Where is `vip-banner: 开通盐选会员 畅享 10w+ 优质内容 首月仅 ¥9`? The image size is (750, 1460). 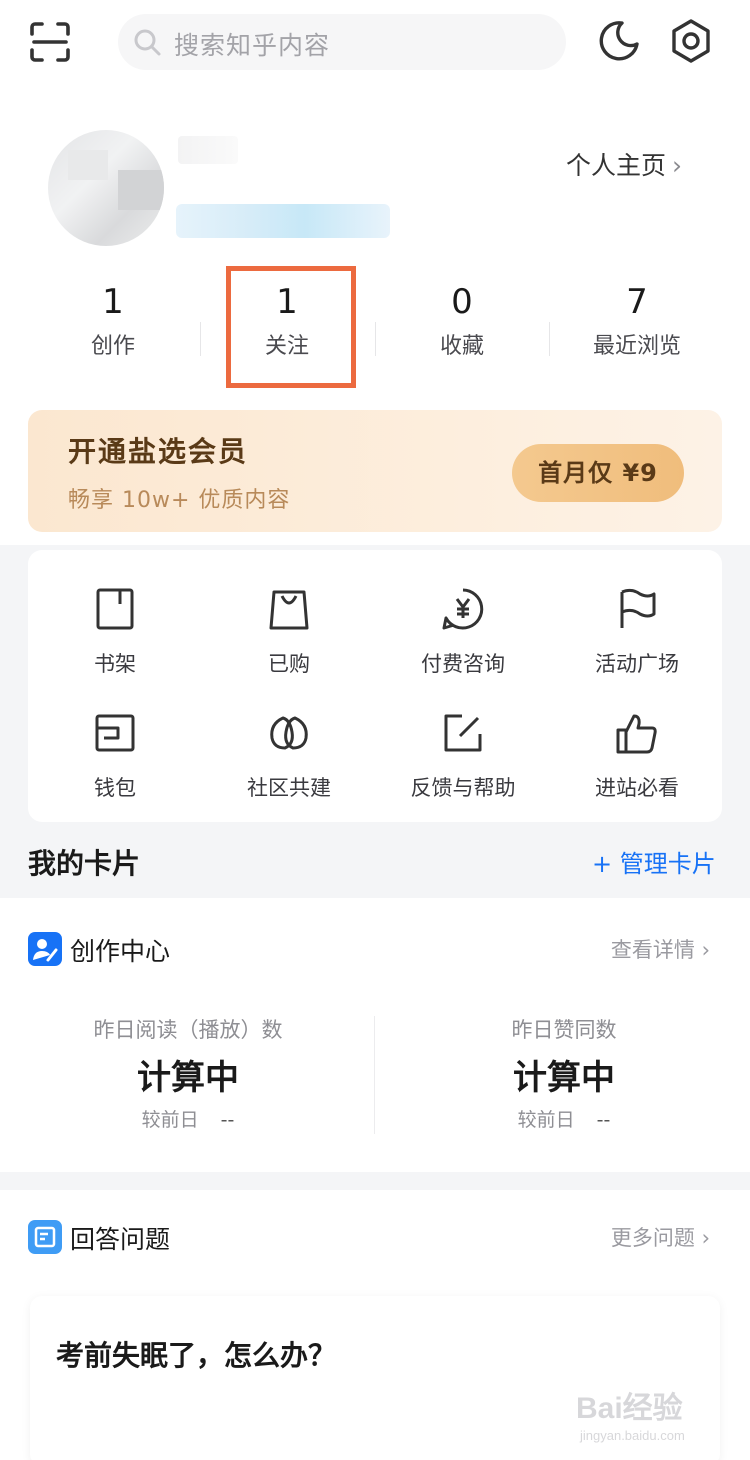
vip-banner: 开通盐选会员 畅享 10w+ 优质内容 首月仅 ¥9 is located at coordinates (375, 471).